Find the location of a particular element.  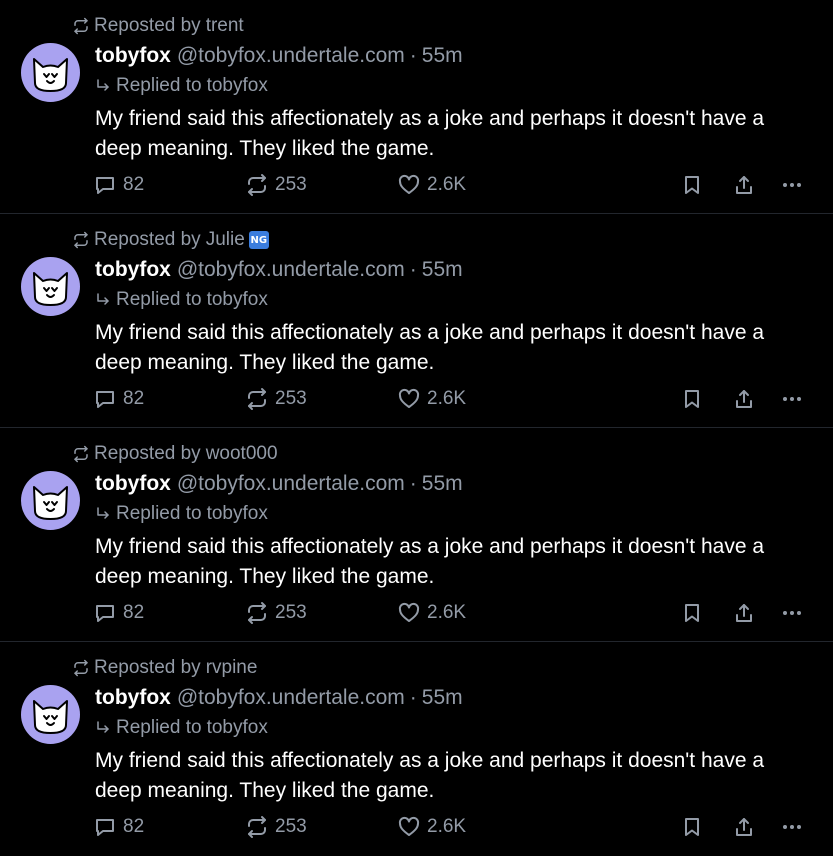

repost-indicator: Reposted by trent is located at coordinates (158, 26).